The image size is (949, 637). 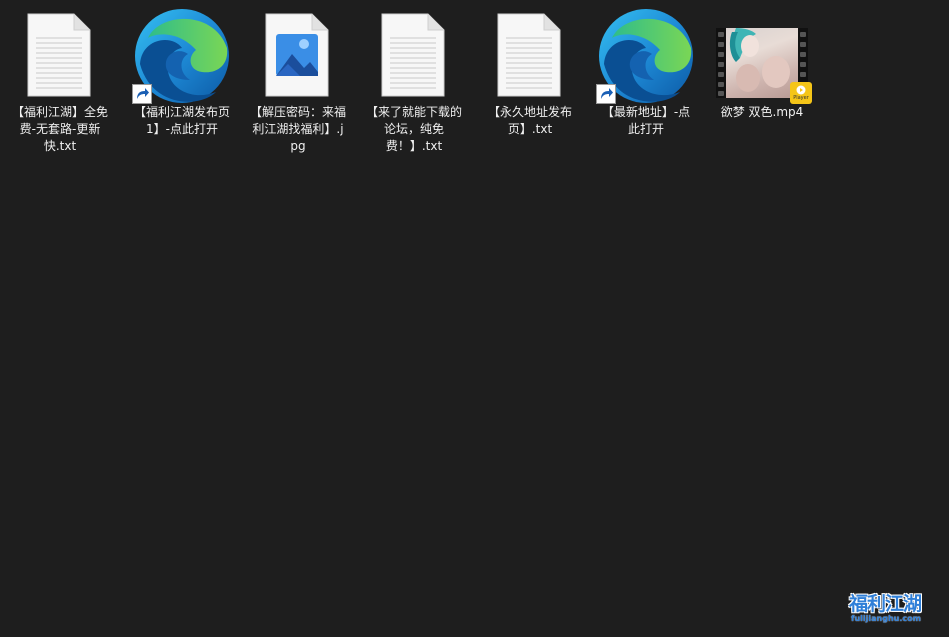 I want to click on file-label: 【福利江湖发布页1】-点此打开, so click(x=182, y=120).